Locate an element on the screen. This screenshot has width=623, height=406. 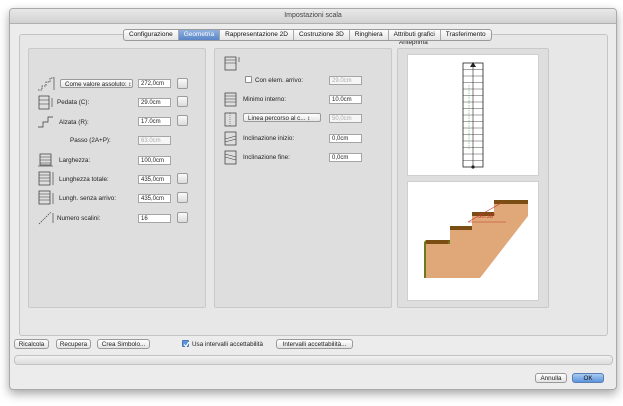
passo-label: Passo (2A+P): is located at coordinates (90, 140).